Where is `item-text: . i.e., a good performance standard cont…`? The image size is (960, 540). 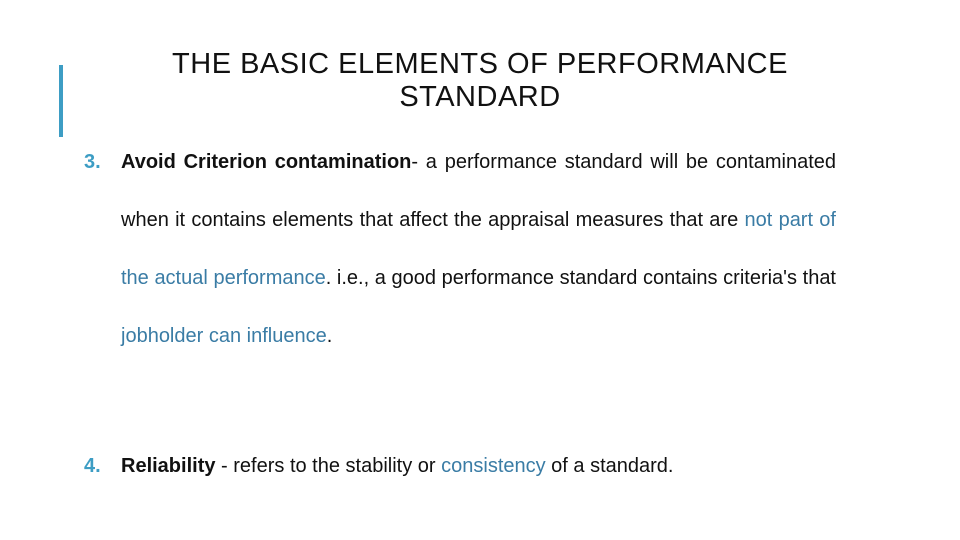 item-text: . i.e., a good performance standard cont… is located at coordinates (580, 278).